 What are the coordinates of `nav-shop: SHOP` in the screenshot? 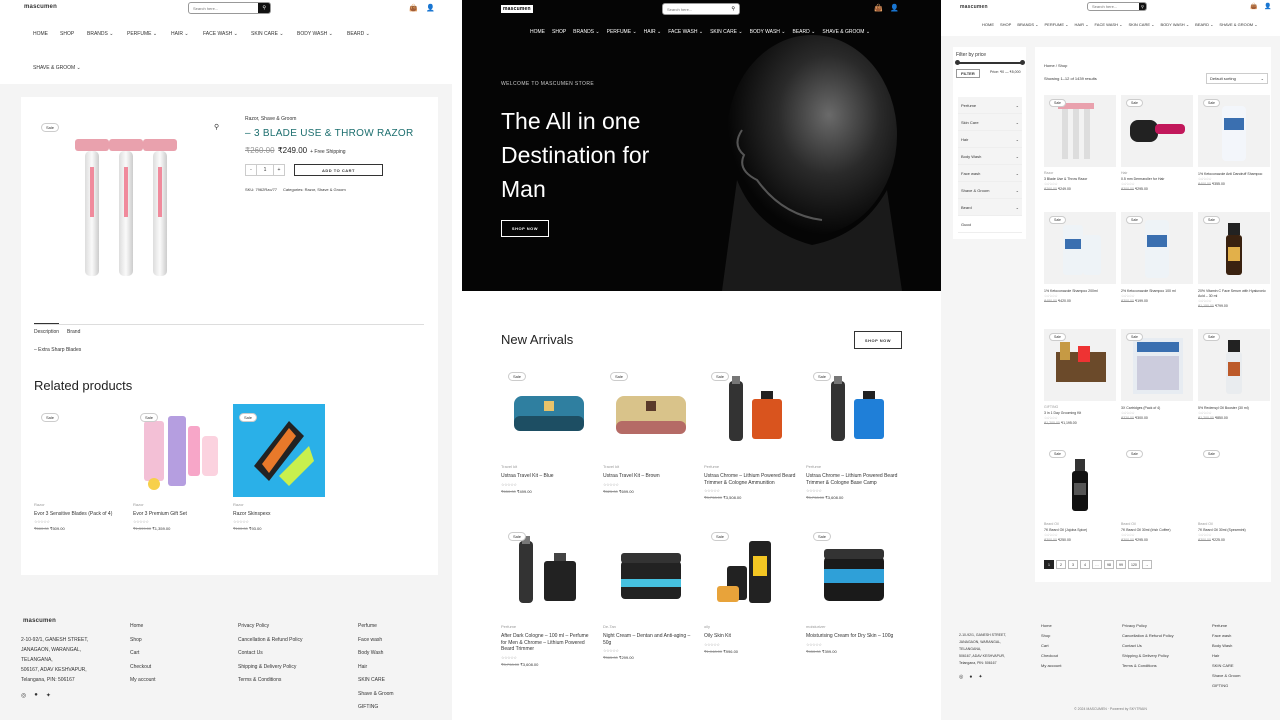 It's located at (559, 32).